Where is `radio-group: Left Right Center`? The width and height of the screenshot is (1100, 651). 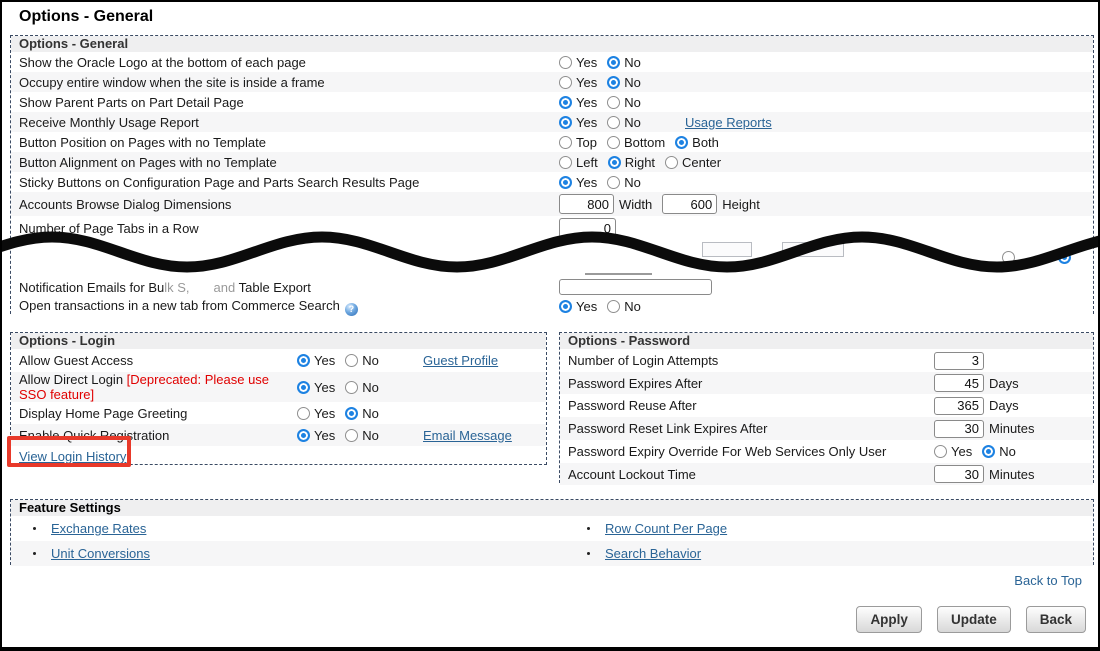
radio-group: Left Right Center is located at coordinates (645, 162).